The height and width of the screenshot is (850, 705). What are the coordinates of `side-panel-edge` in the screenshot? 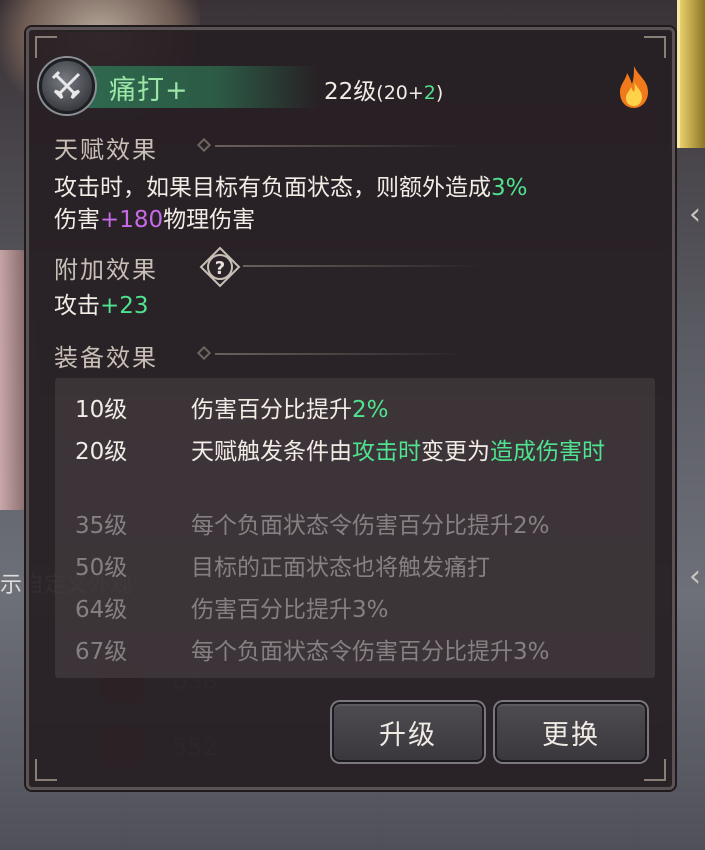 It's located at (691, 74).